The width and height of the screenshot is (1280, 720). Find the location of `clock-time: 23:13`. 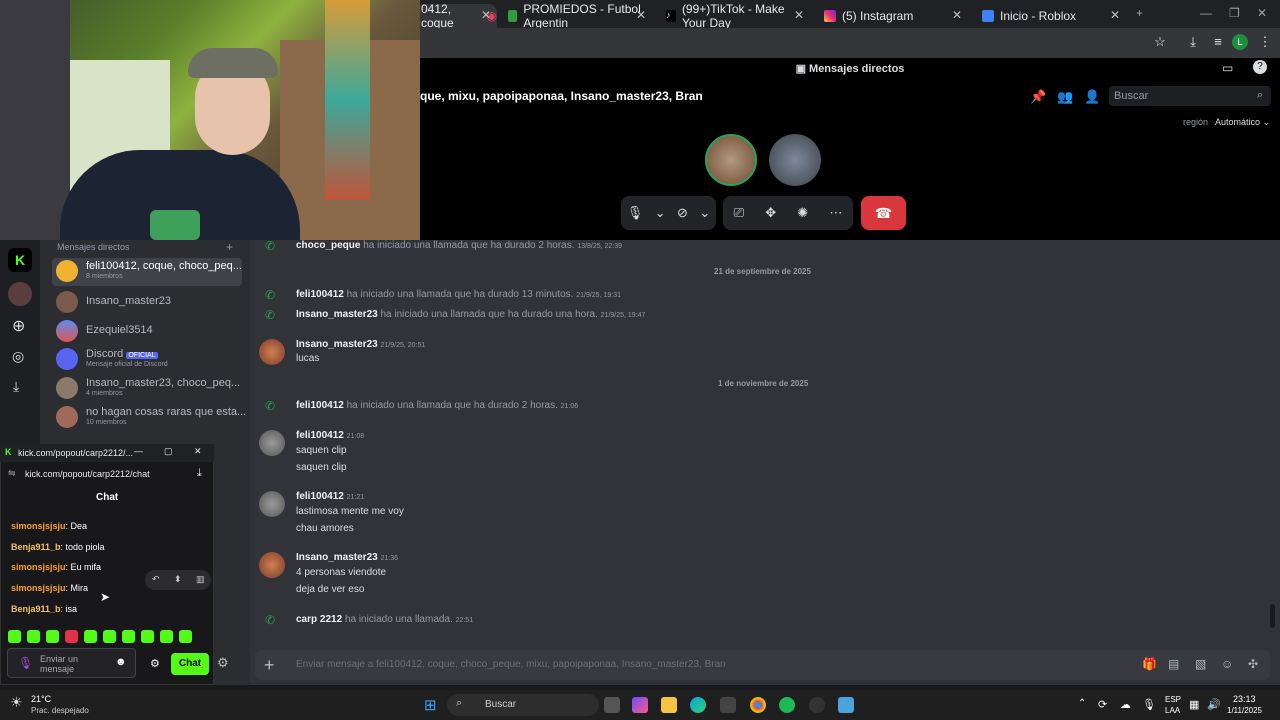

clock-time: 23:13 is located at coordinates (1244, 699).